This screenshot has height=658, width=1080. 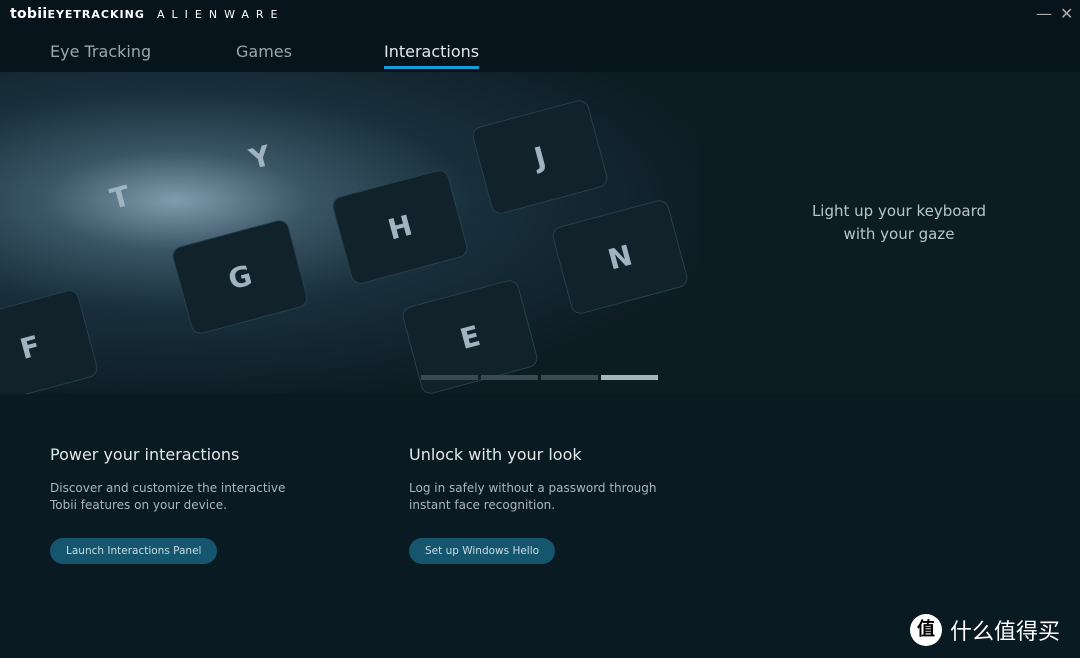 What do you see at coordinates (432, 55) in the screenshot?
I see `tab-interactions: Interactions` at bounding box center [432, 55].